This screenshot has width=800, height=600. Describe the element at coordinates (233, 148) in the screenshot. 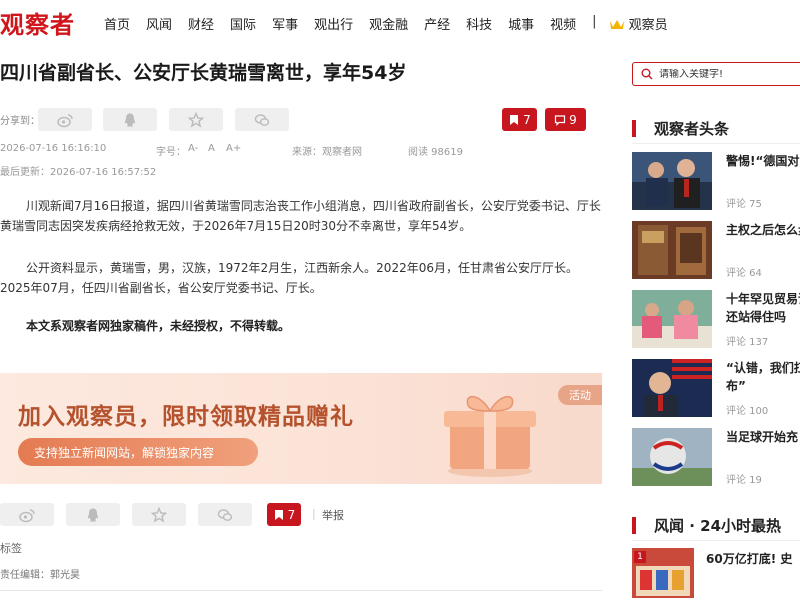

I see `font-larger-button: A+` at that location.